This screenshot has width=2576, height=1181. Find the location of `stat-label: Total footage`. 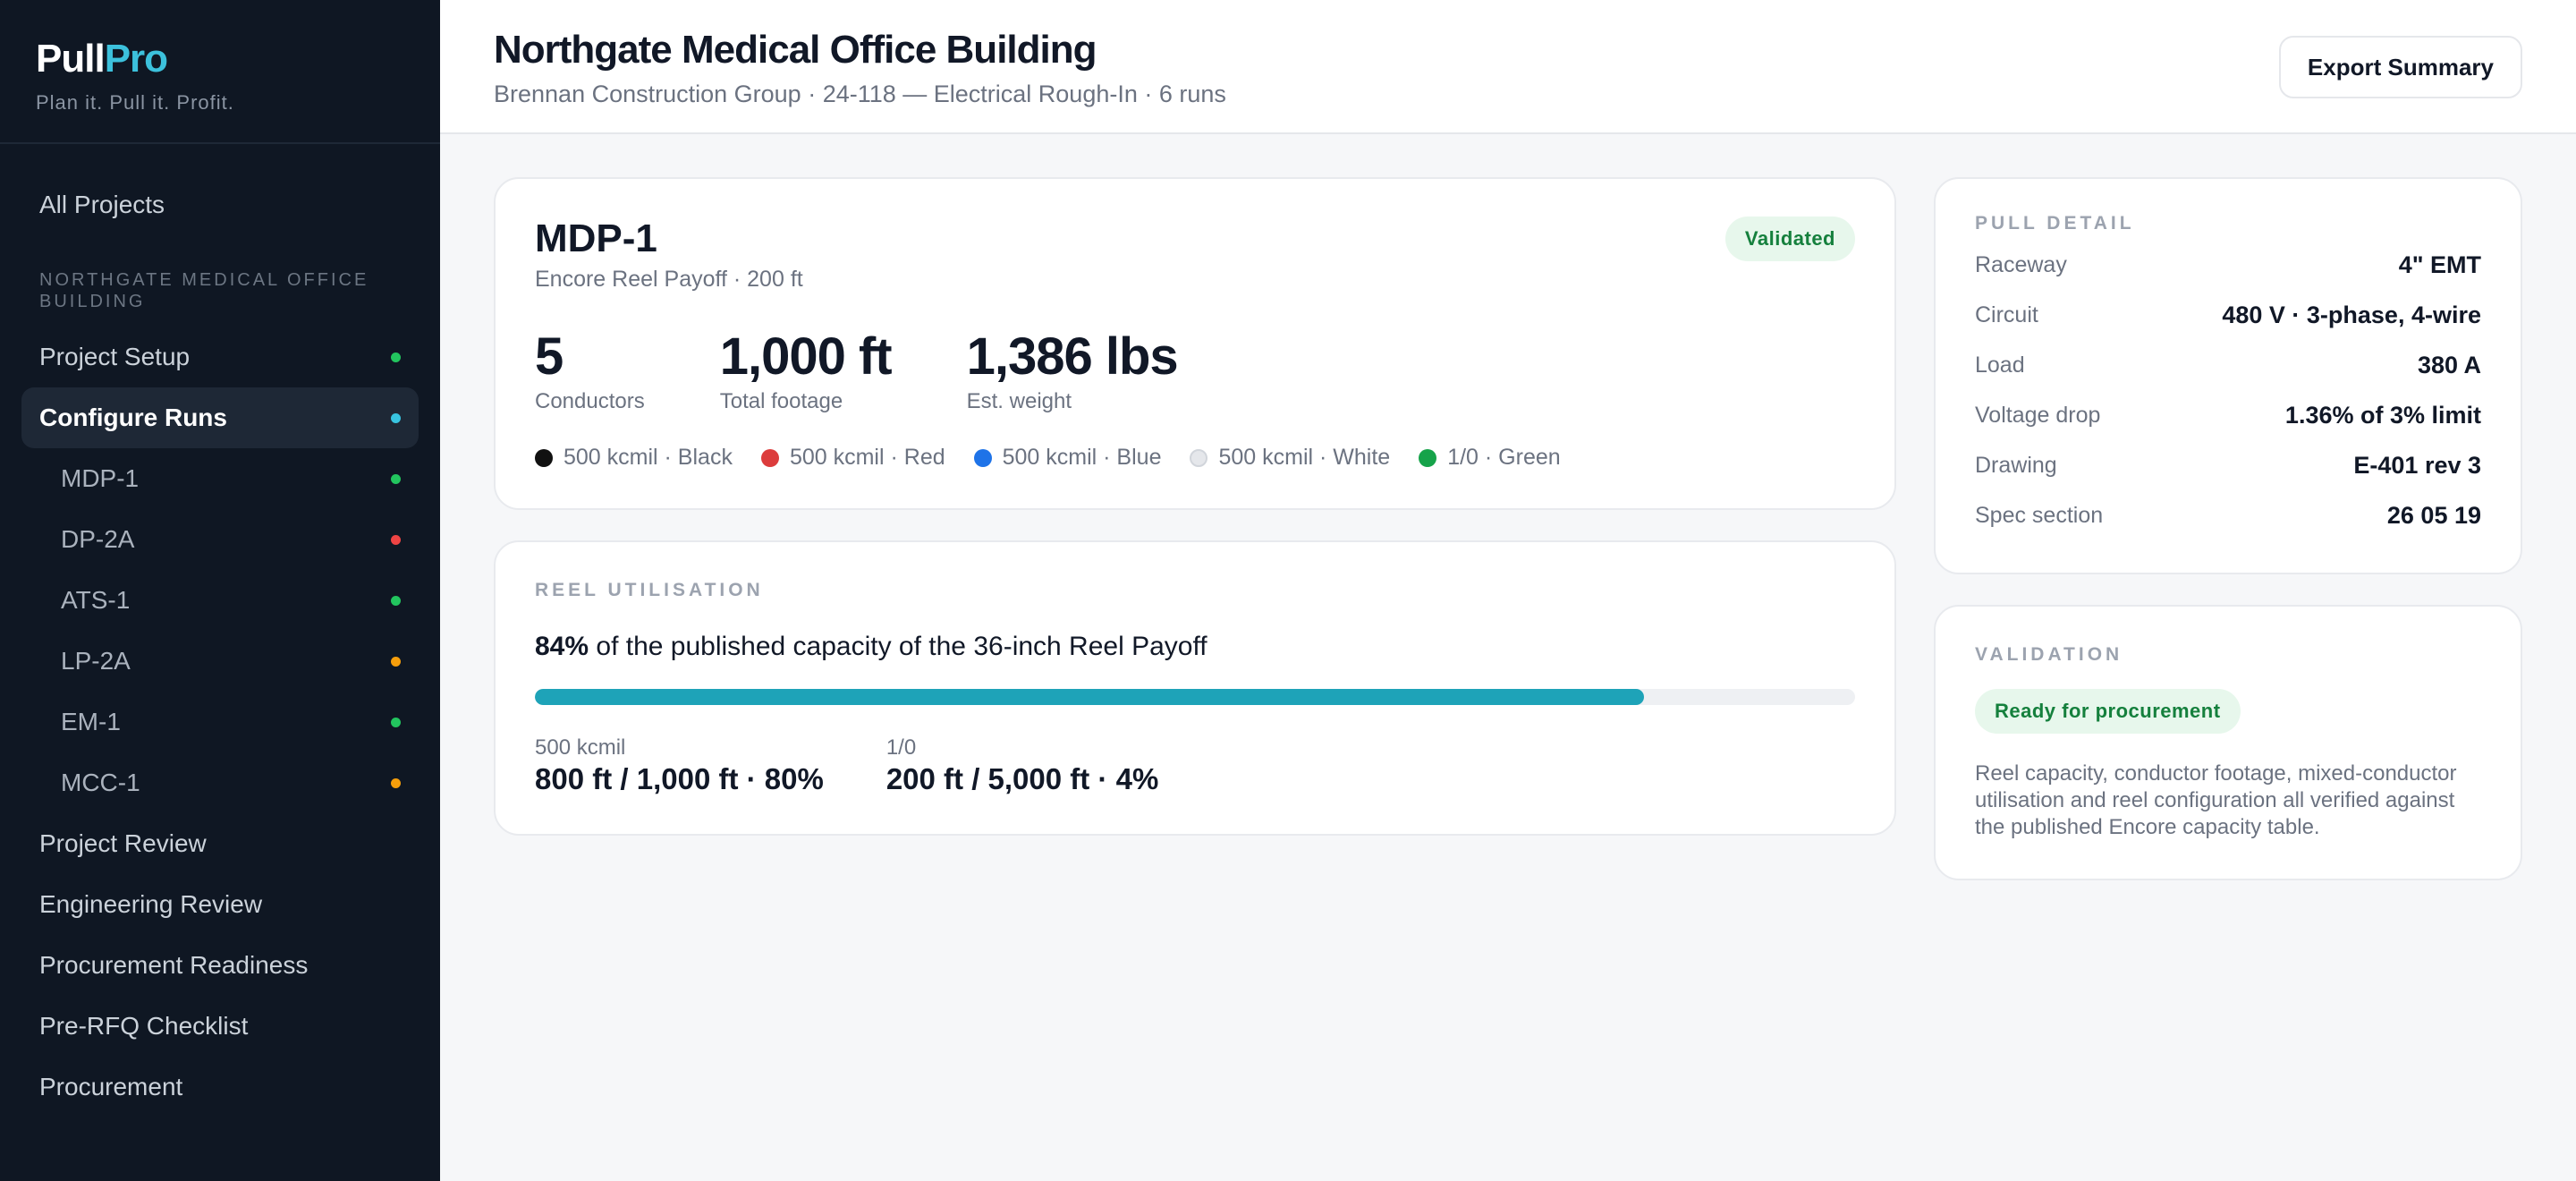

stat-label: Total footage is located at coordinates (781, 401).